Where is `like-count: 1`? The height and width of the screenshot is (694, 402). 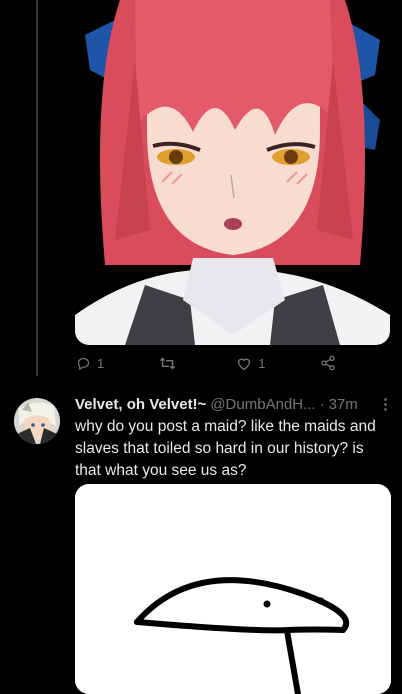
like-count: 1 is located at coordinates (262, 363).